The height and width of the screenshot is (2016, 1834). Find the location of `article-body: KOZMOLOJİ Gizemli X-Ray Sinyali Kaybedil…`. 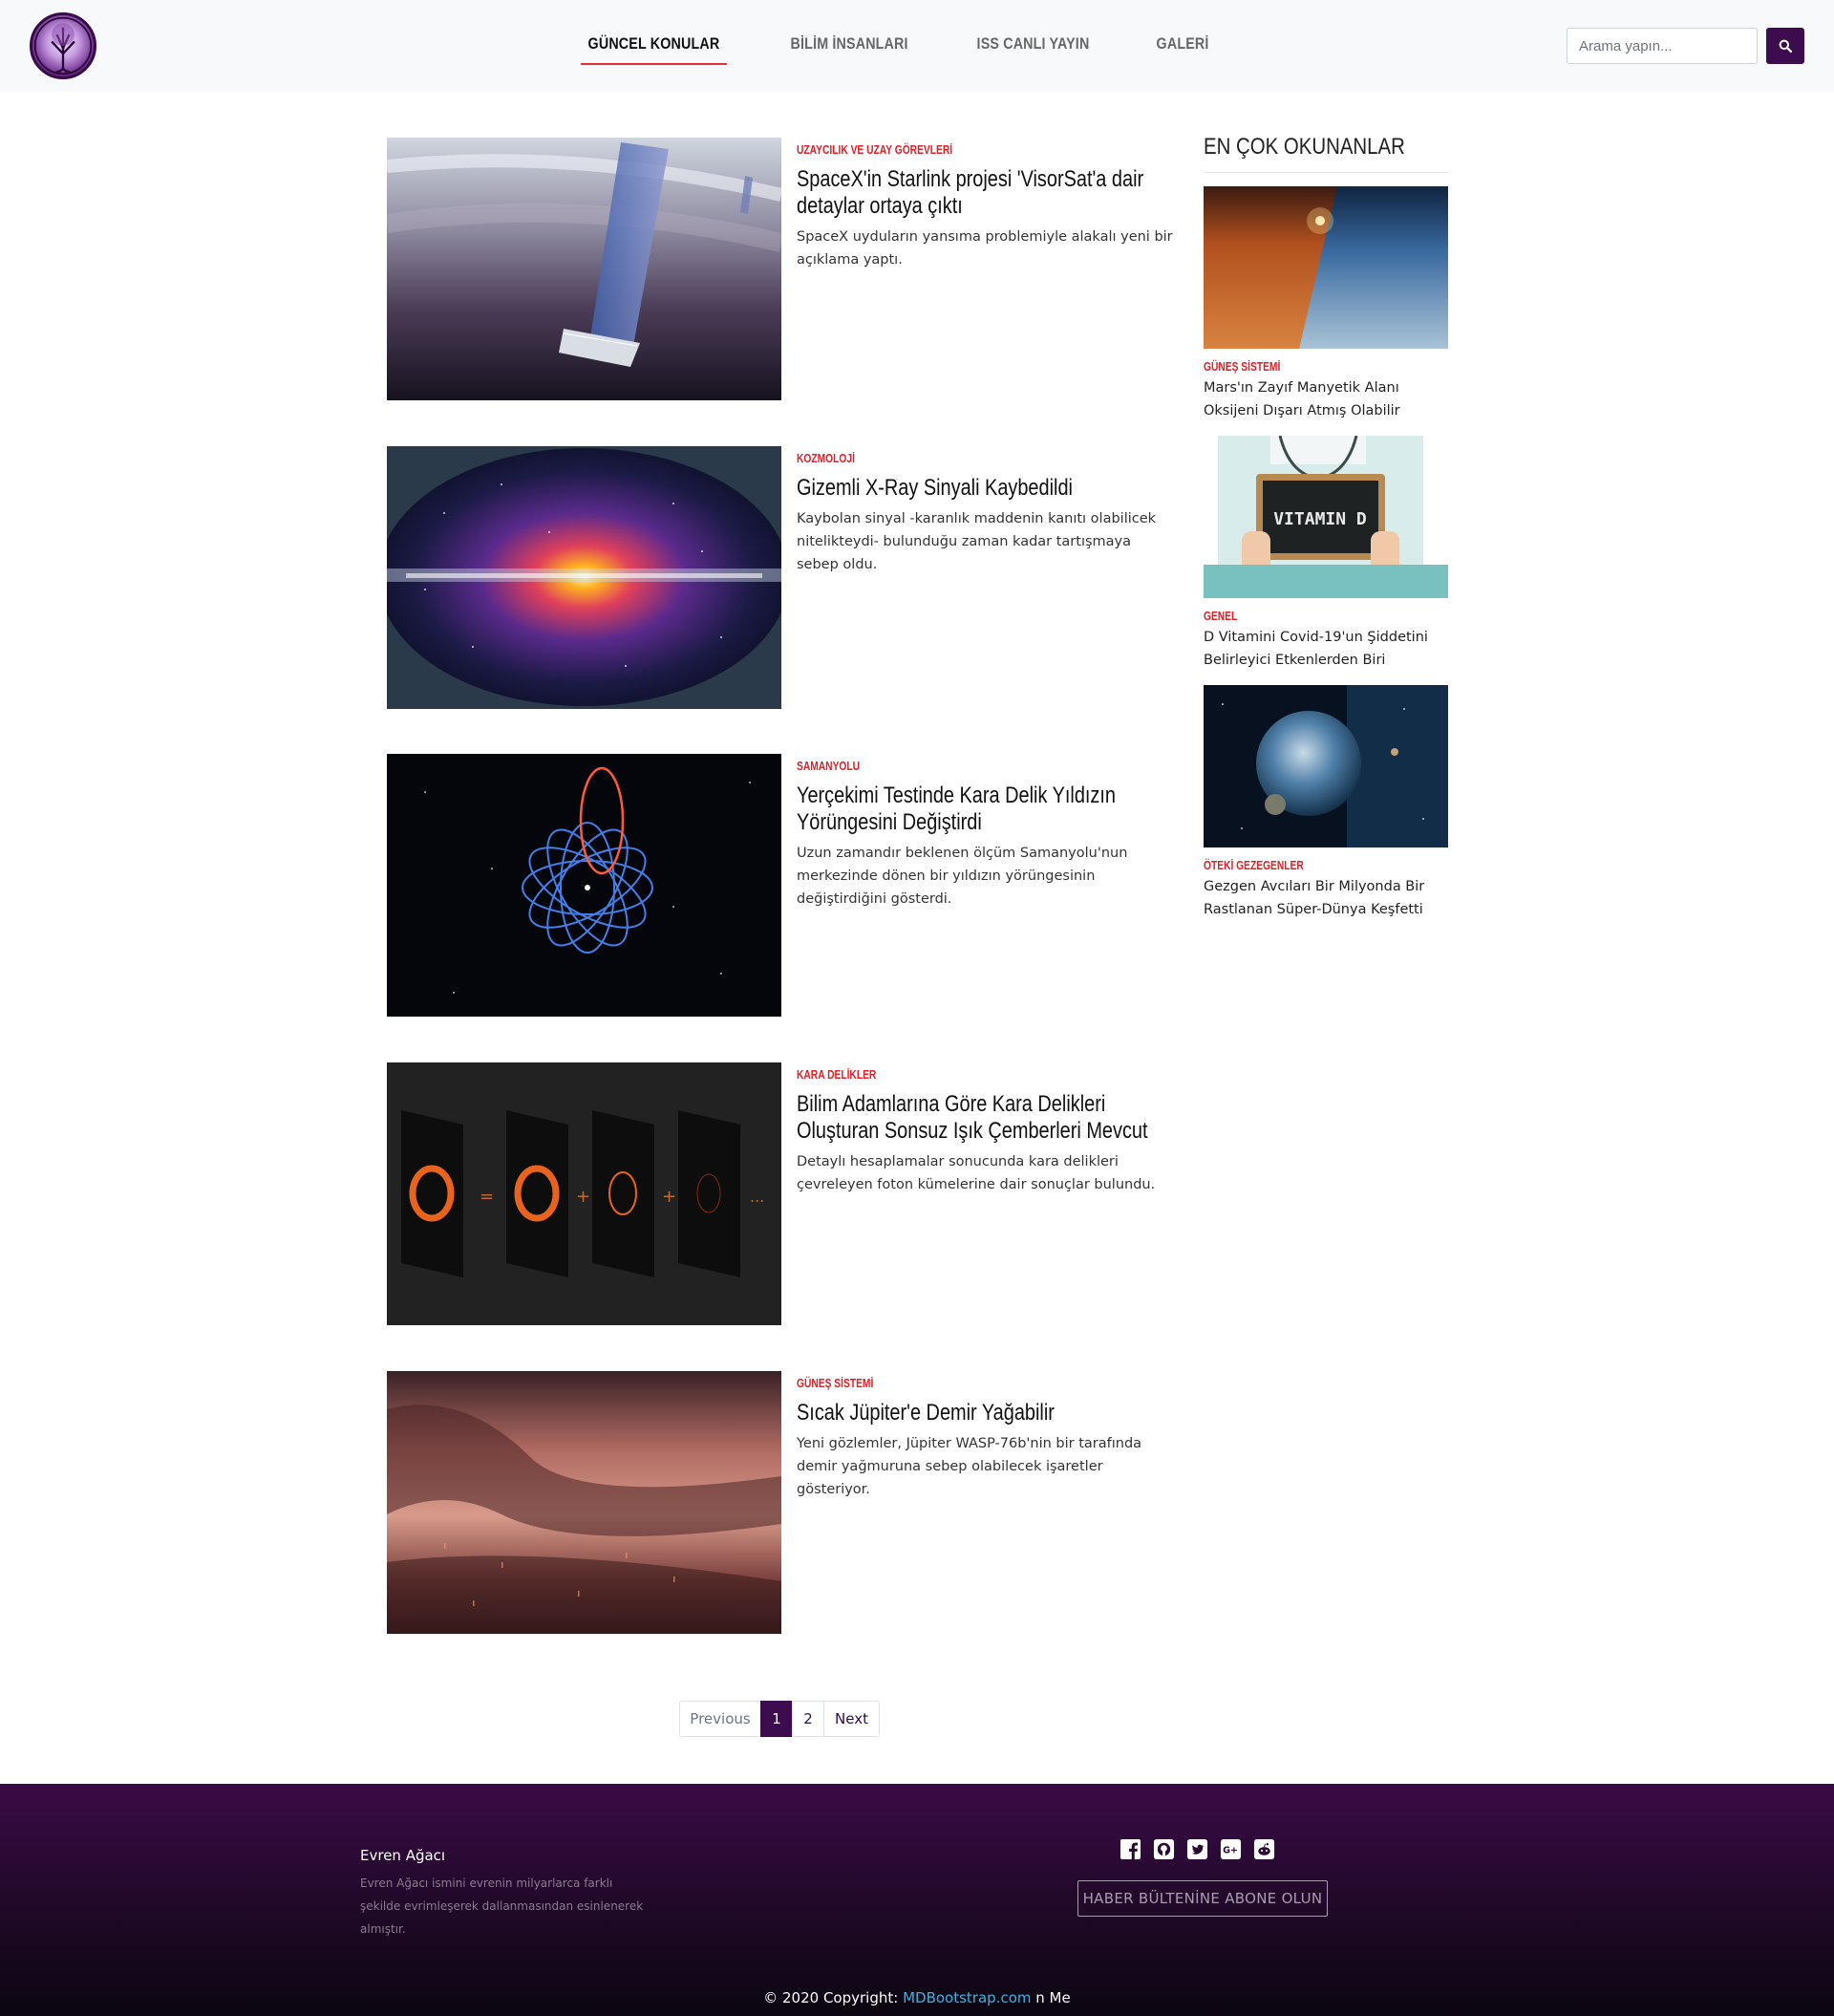

article-body: KOZMOLOJİ Gizemli X-Ray Sinyali Kaybedil… is located at coordinates (985, 511).